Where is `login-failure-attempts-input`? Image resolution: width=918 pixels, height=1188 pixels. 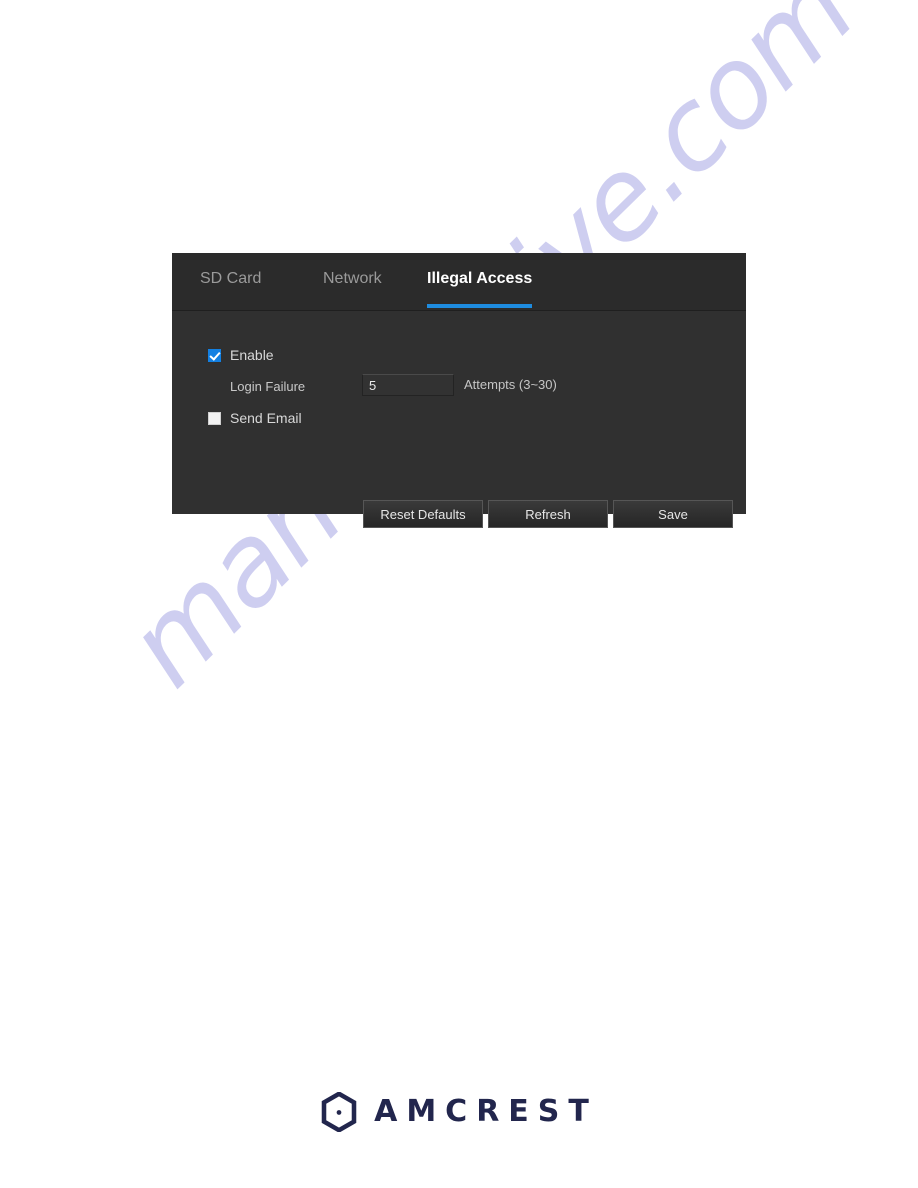 login-failure-attempts-input is located at coordinates (408, 385).